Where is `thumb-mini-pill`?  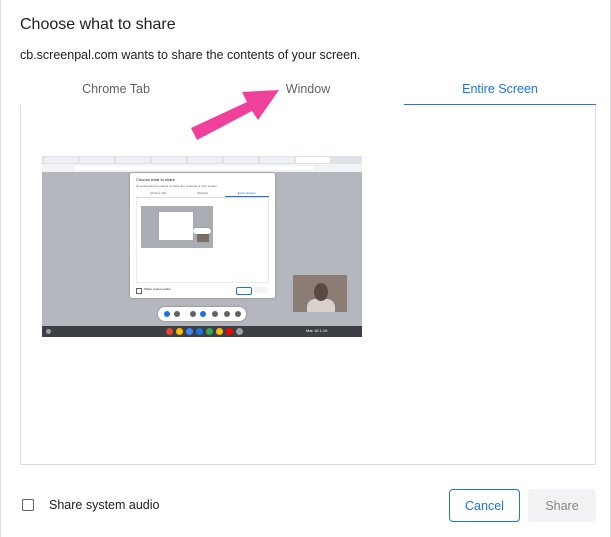
thumb-mini-pill is located at coordinates (202, 231).